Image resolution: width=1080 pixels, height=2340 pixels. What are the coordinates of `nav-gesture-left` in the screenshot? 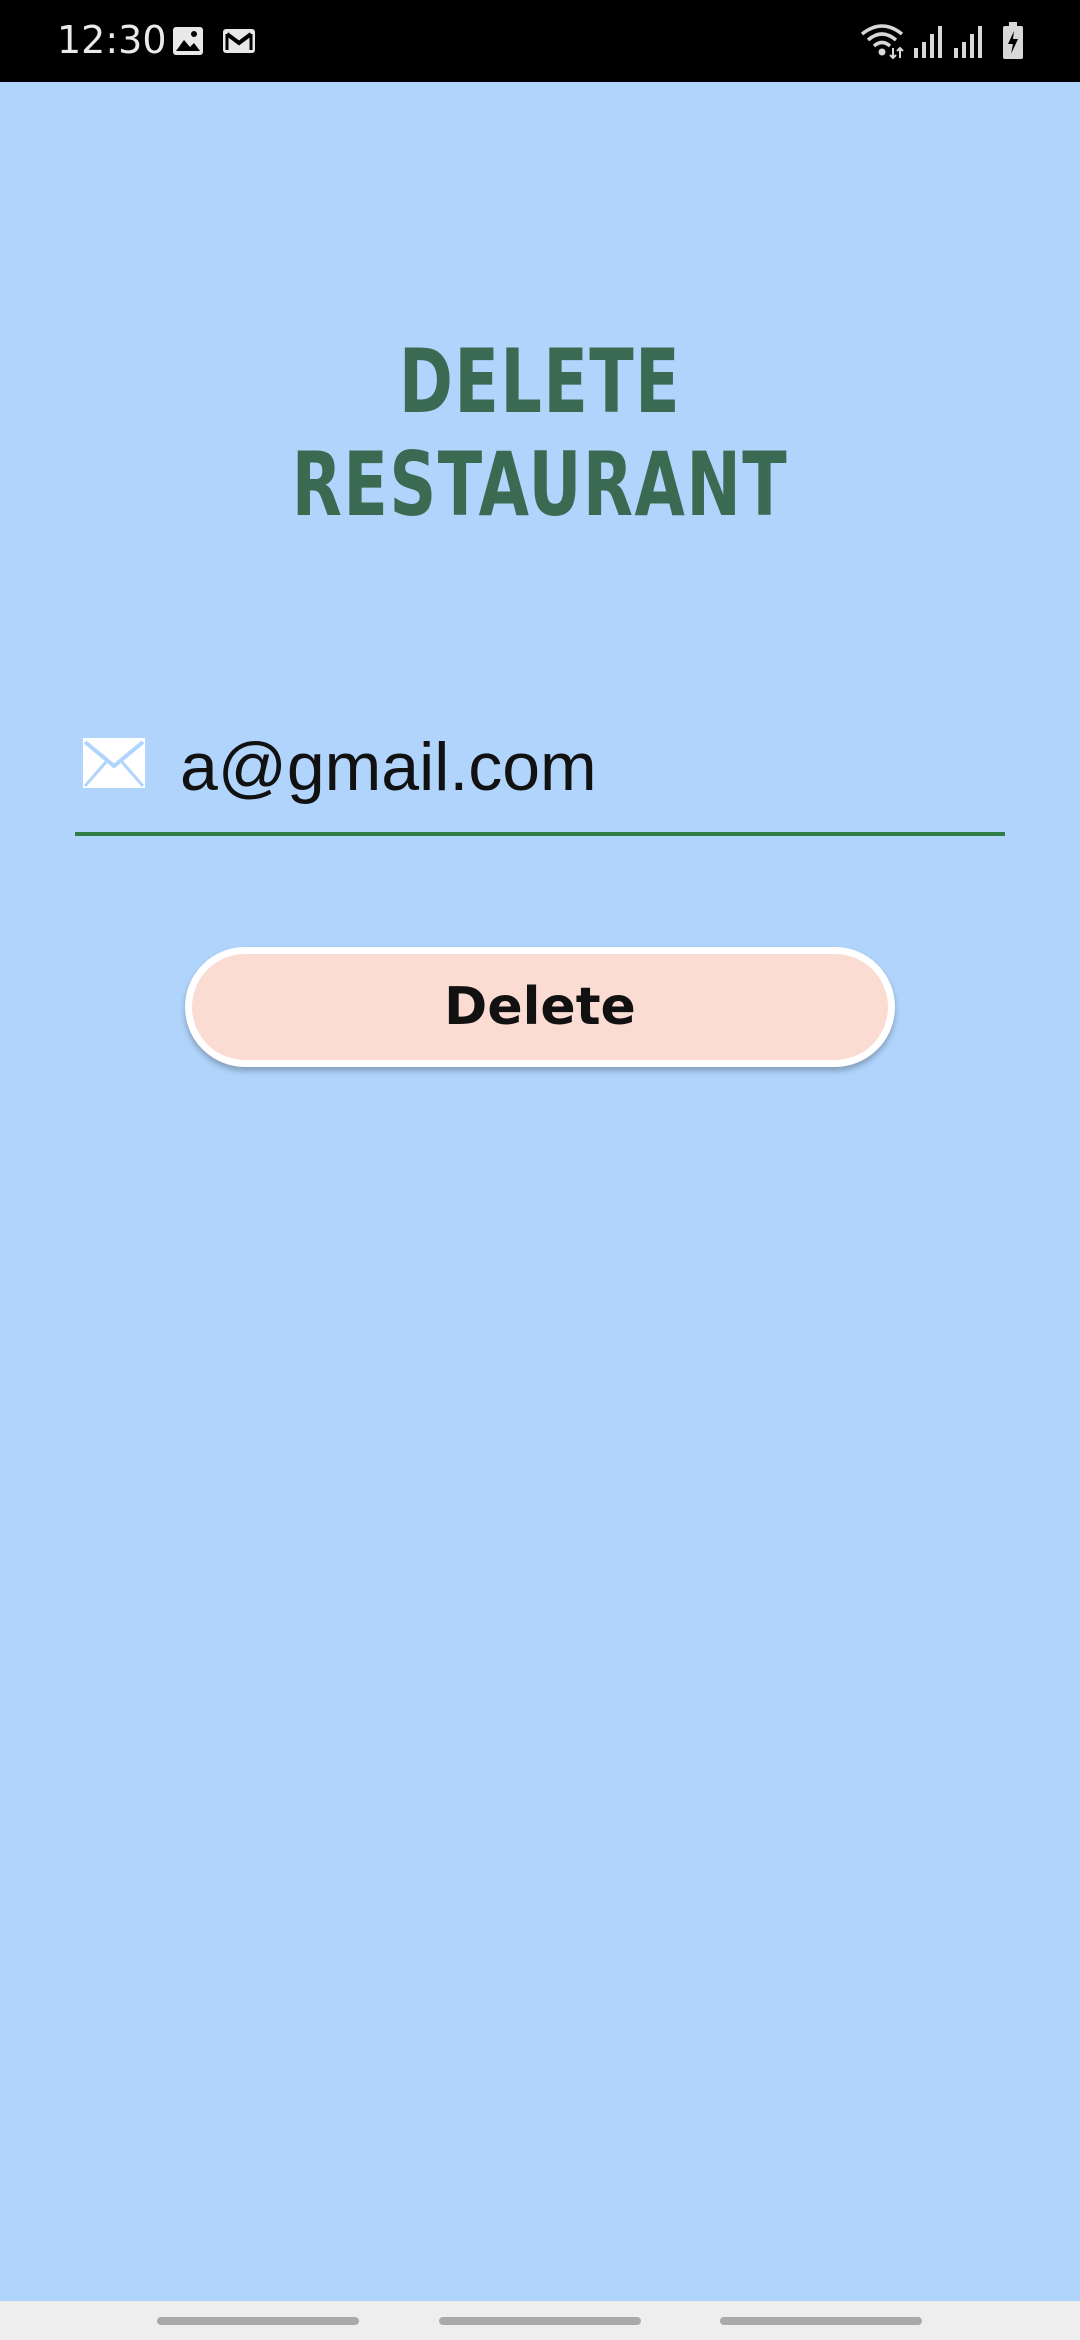 It's located at (258, 2321).